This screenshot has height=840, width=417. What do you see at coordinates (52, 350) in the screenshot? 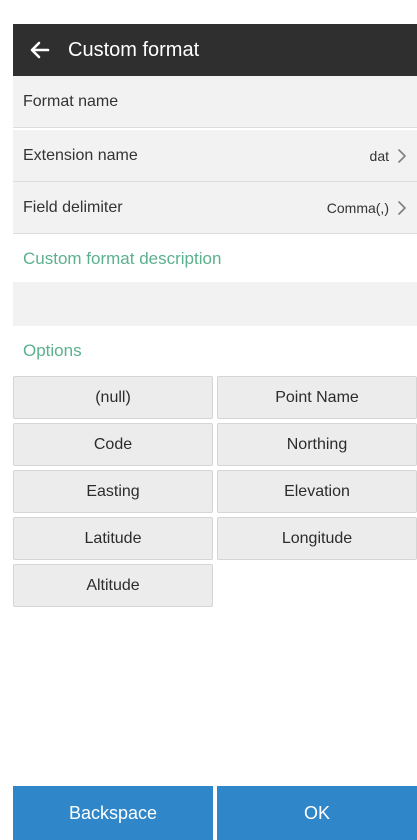
I see `options-title: Options` at bounding box center [52, 350].